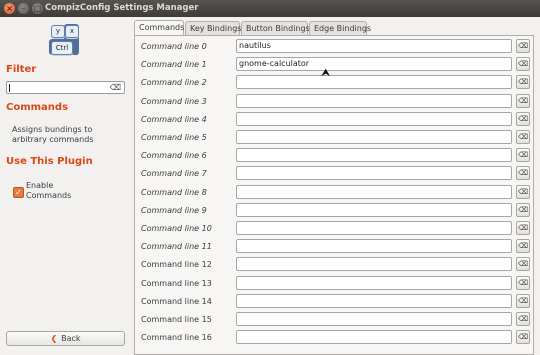  Describe the element at coordinates (58, 31) in the screenshot. I see `key-y-icon: y` at that location.